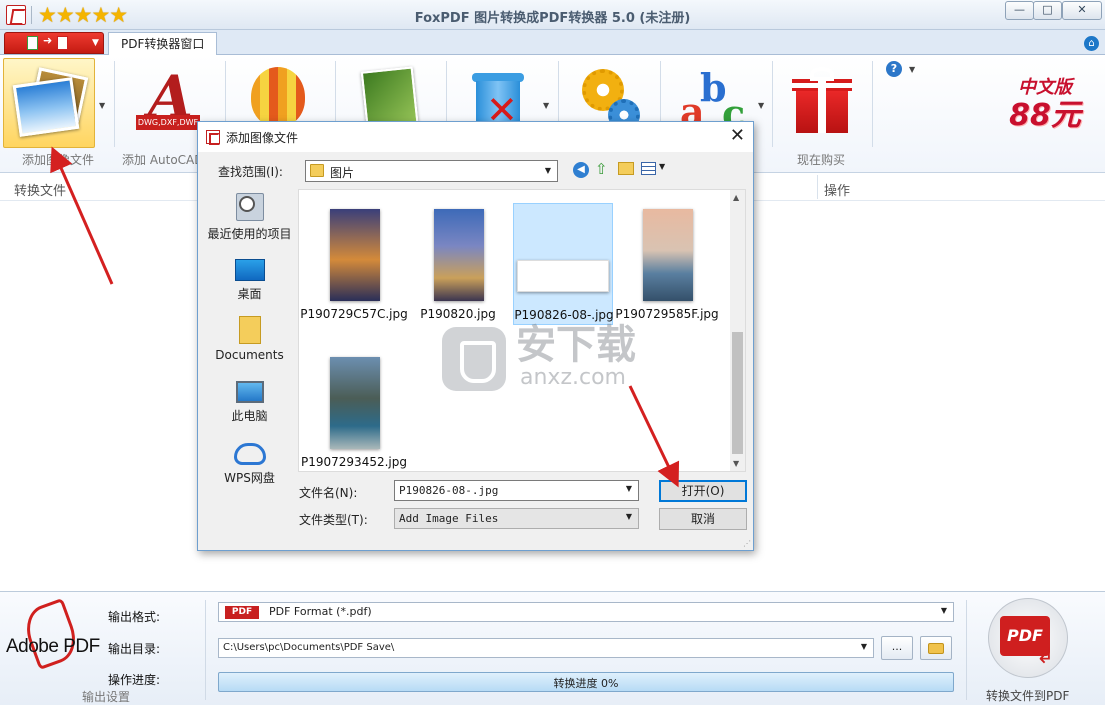 Image resolution: width=1105 pixels, height=705 pixels. I want to click on help-icon: ?, so click(894, 69).